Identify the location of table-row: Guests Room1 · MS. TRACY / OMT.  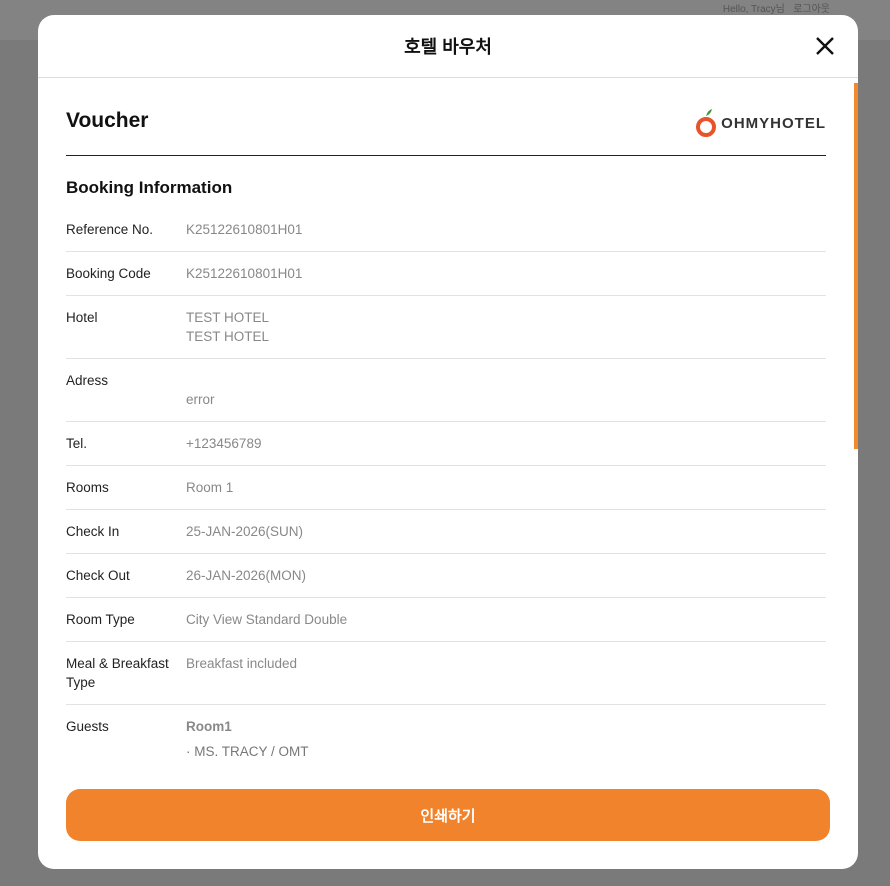
(446, 733).